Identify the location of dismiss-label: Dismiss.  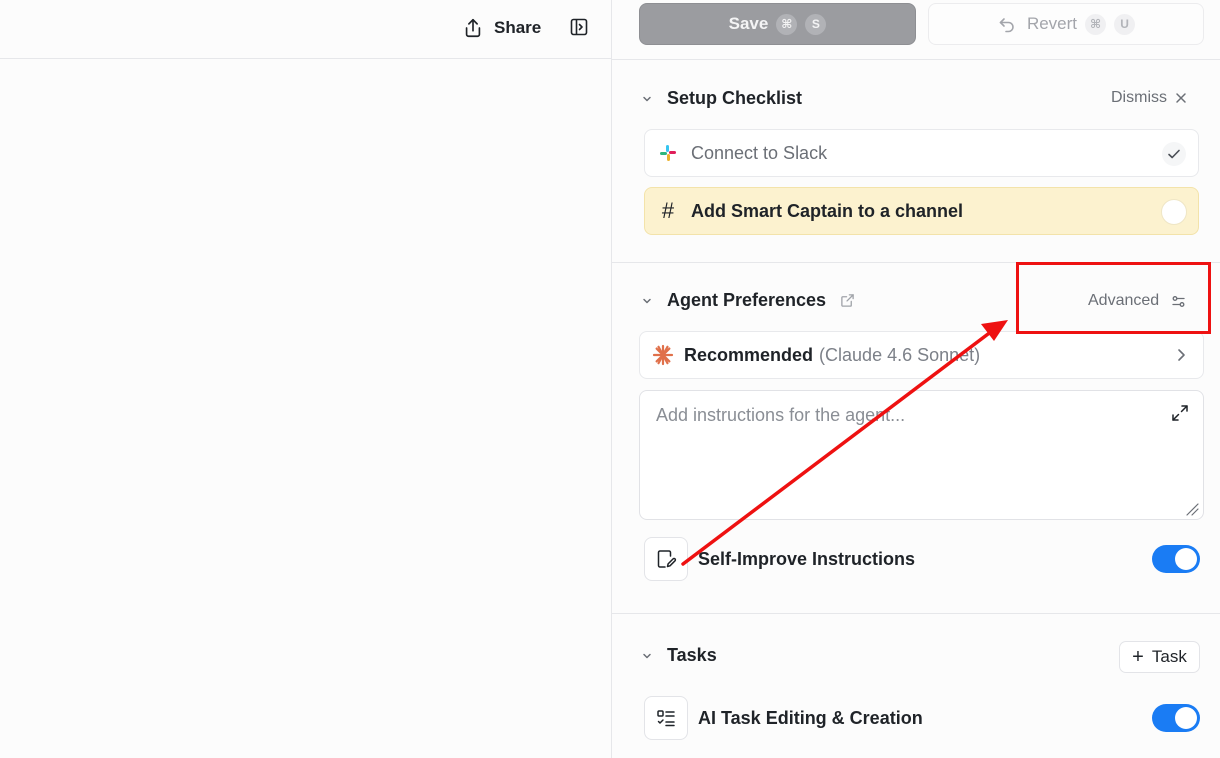
(1139, 97).